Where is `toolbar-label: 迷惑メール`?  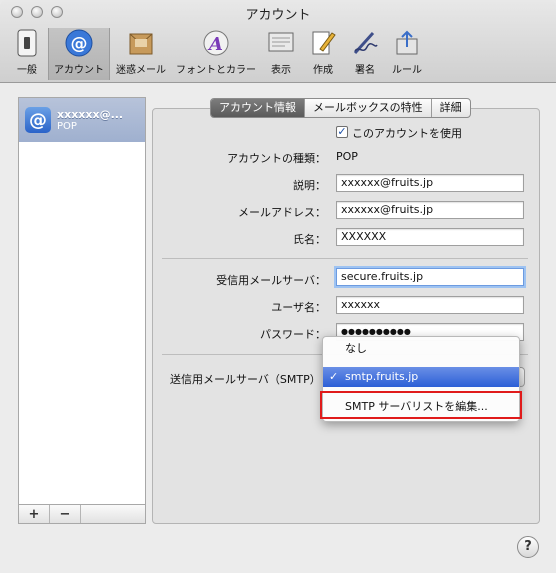 toolbar-label: 迷惑メール is located at coordinates (141, 70).